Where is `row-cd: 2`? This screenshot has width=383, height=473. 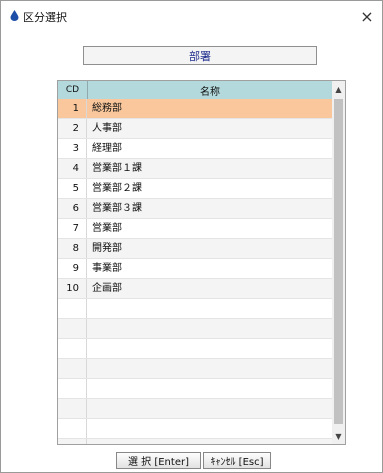
row-cd: 2 is located at coordinates (72, 128).